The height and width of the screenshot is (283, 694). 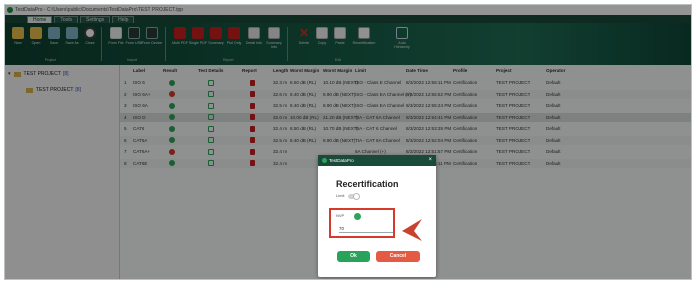 I want to click on close-icon: ×, so click(x=430, y=160).